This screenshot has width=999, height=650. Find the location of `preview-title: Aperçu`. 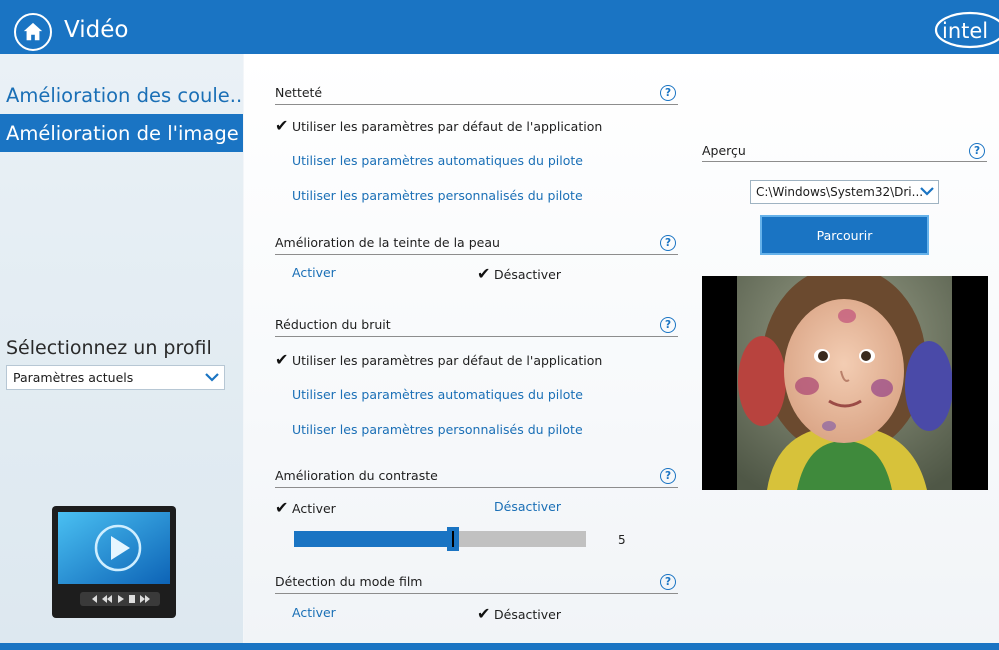

preview-title: Aperçu is located at coordinates (724, 150).